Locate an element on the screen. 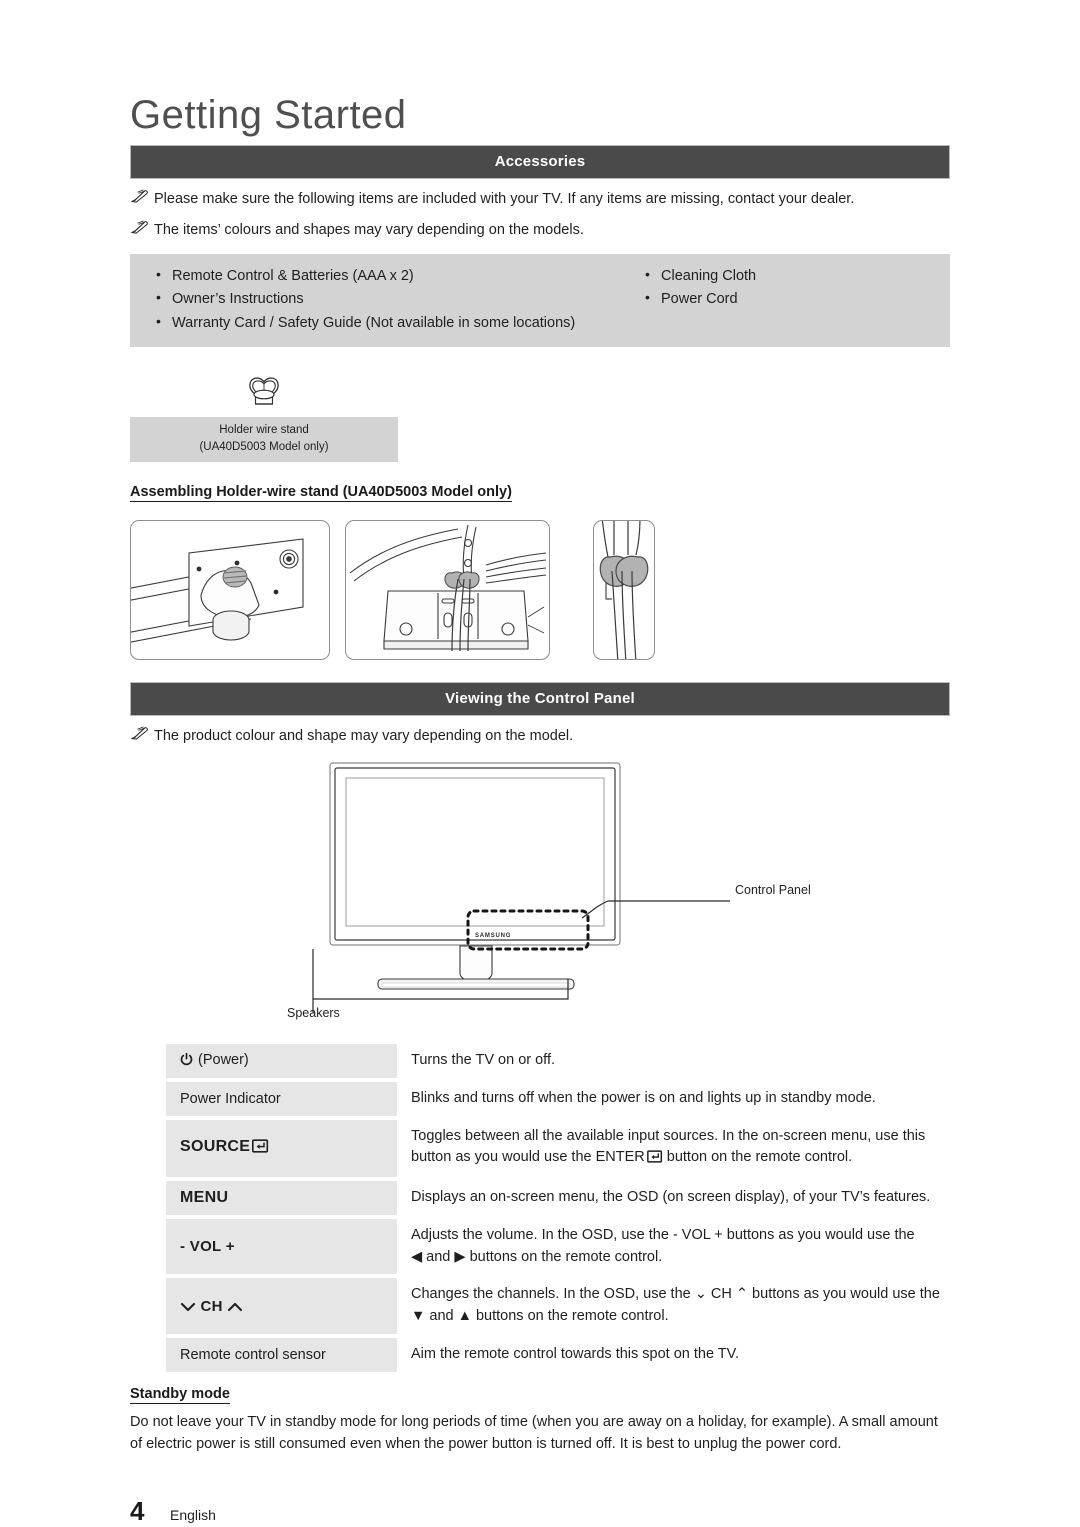 This screenshot has height=1527, width=1080. holder-wire-stand-card: Holder wire stand (UA40D5003 Model only) is located at coordinates (540, 413).